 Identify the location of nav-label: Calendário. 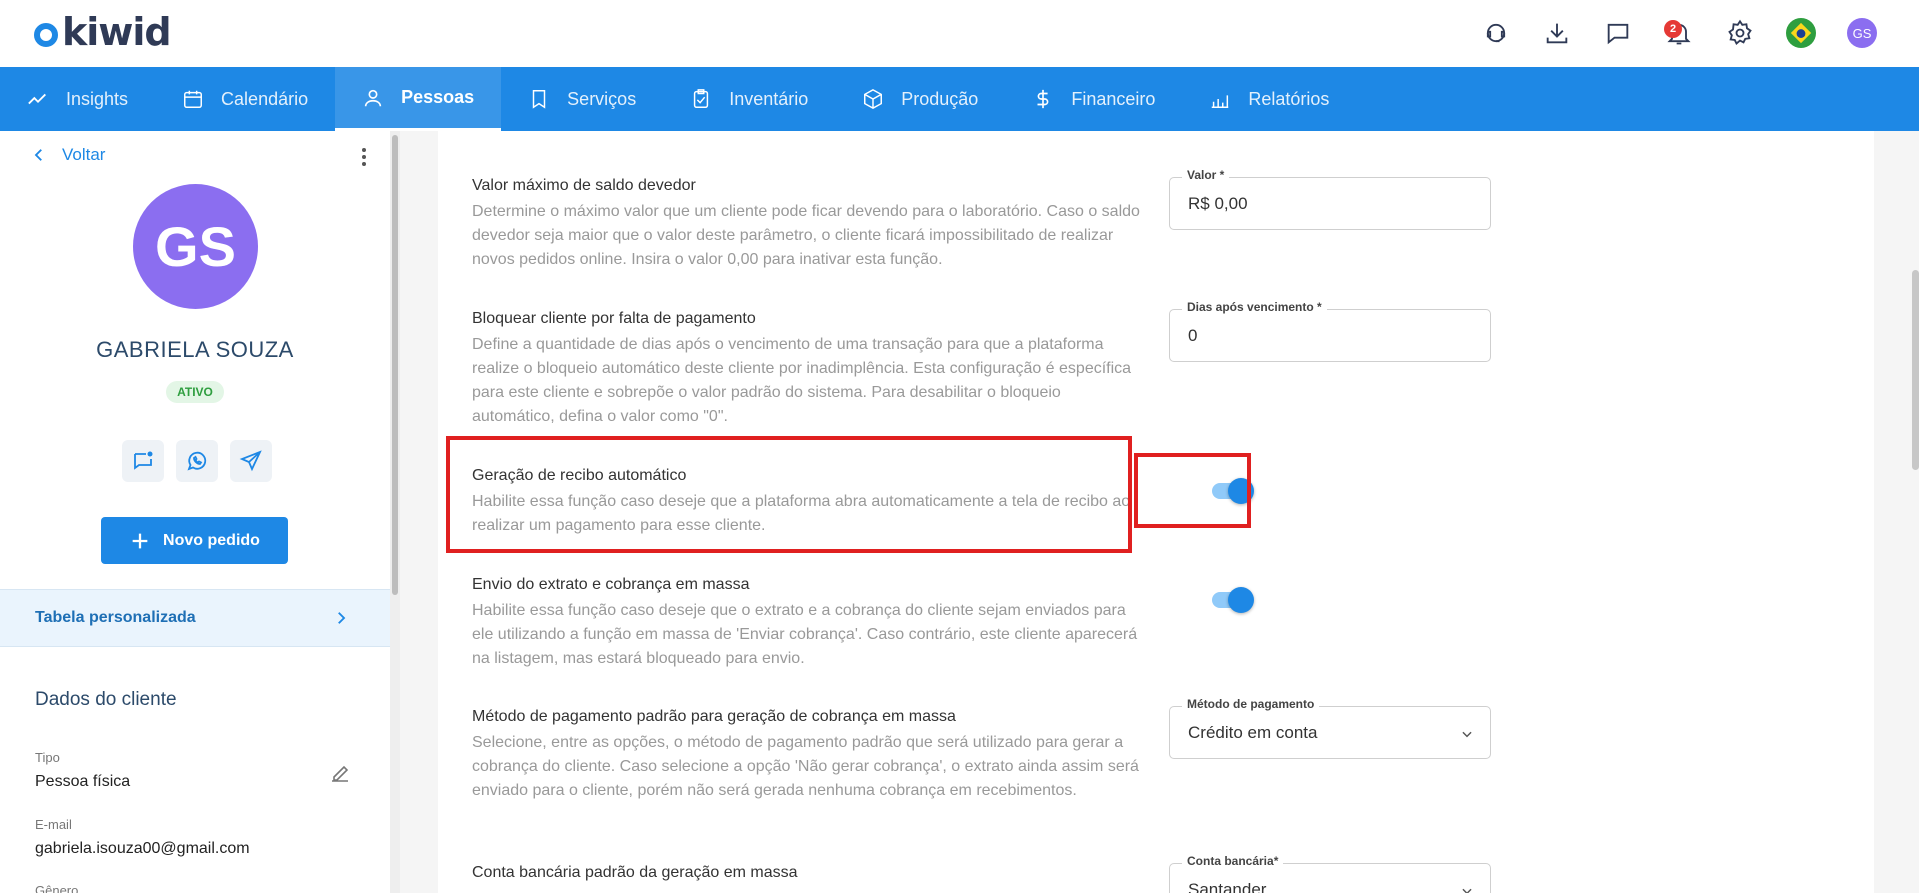
(265, 98).